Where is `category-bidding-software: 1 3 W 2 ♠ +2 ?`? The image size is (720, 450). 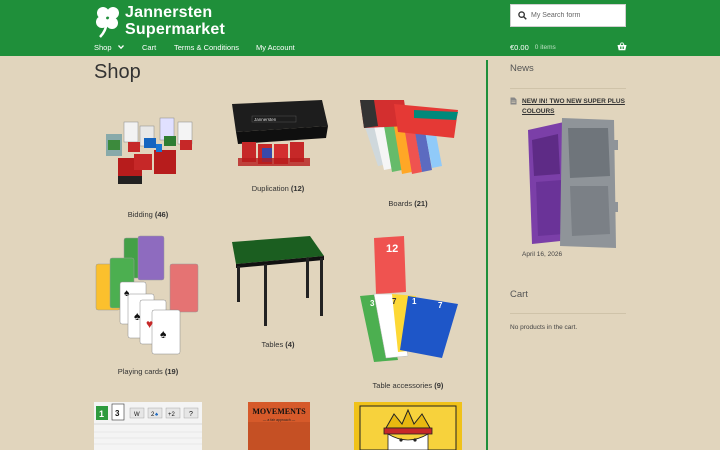
category-bidding-software: 1 3 W 2 ♠ +2 ? is located at coordinates (148, 426).